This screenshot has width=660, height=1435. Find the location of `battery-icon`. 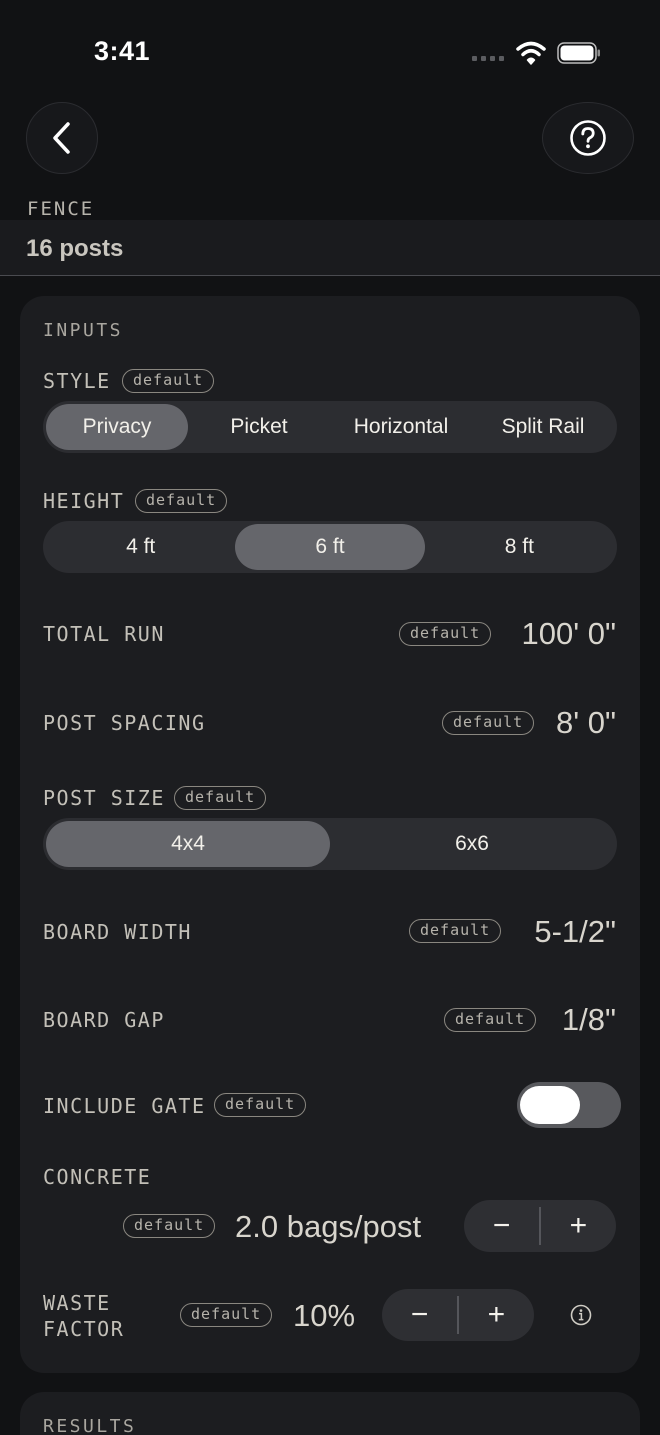

battery-icon is located at coordinates (578, 53).